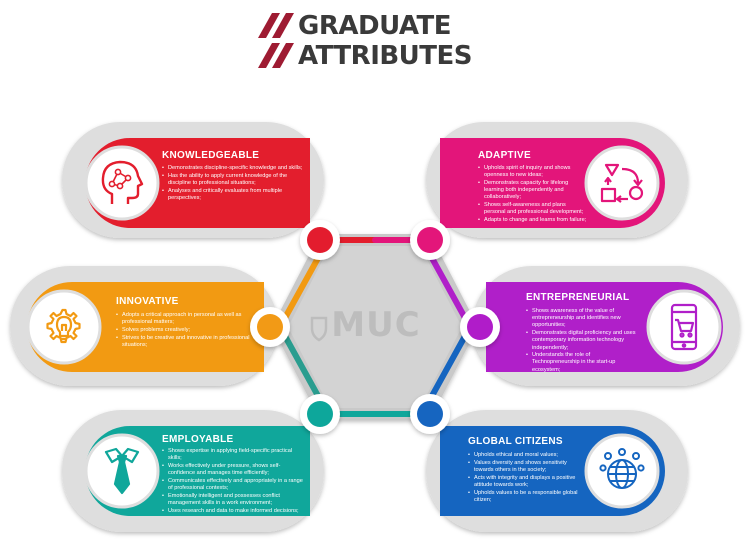  What do you see at coordinates (198, 439) in the screenshot?
I see `employable-title: EMPLOYABLE` at bounding box center [198, 439].